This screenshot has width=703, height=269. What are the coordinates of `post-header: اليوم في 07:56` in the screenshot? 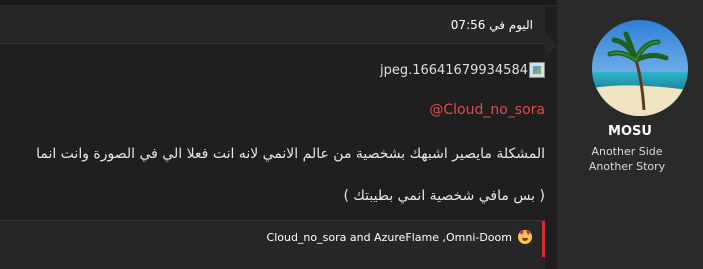 It's located at (272, 25).